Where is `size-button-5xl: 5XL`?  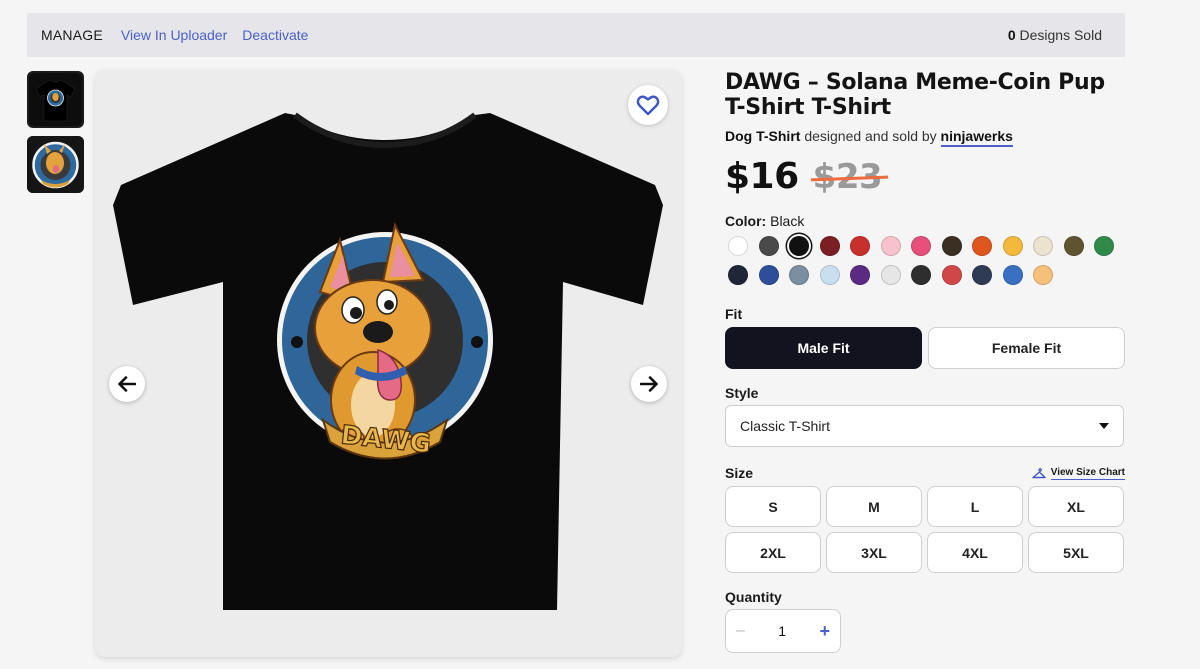 size-button-5xl: 5XL is located at coordinates (1076, 552).